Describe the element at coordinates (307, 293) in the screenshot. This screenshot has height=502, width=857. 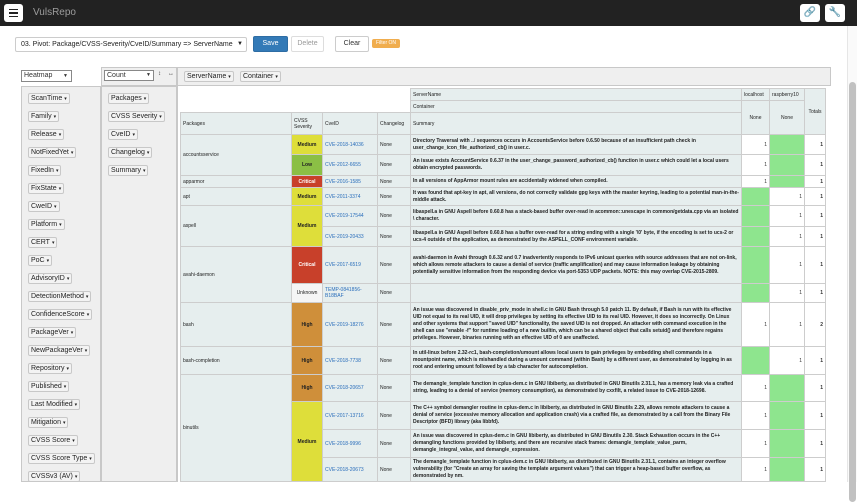
I see `severity-cell: Unknown` at that location.